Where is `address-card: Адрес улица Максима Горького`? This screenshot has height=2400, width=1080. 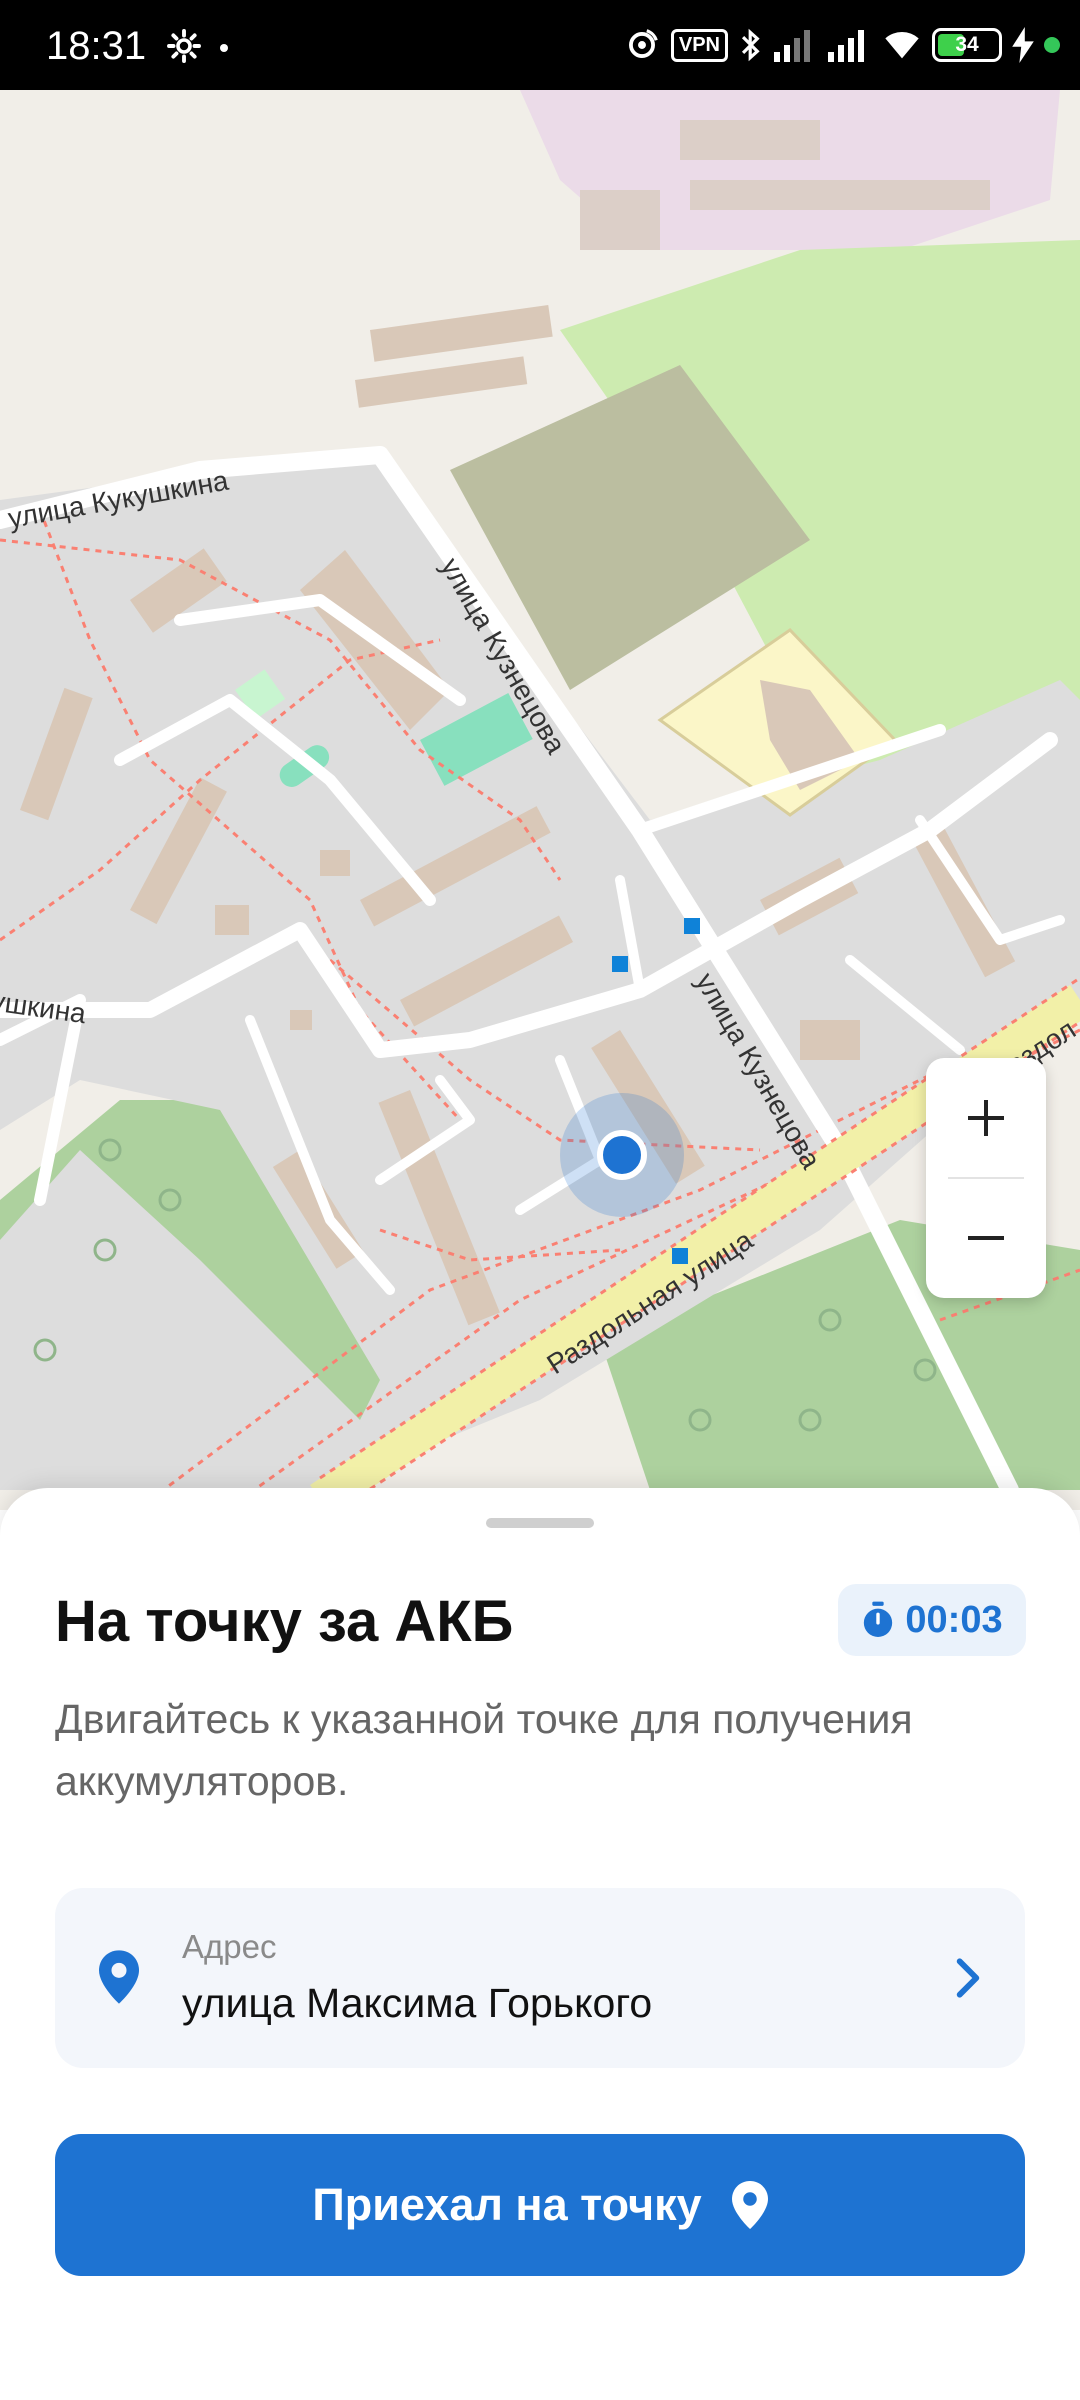 address-card: Адрес улица Максима Горького is located at coordinates (540, 1978).